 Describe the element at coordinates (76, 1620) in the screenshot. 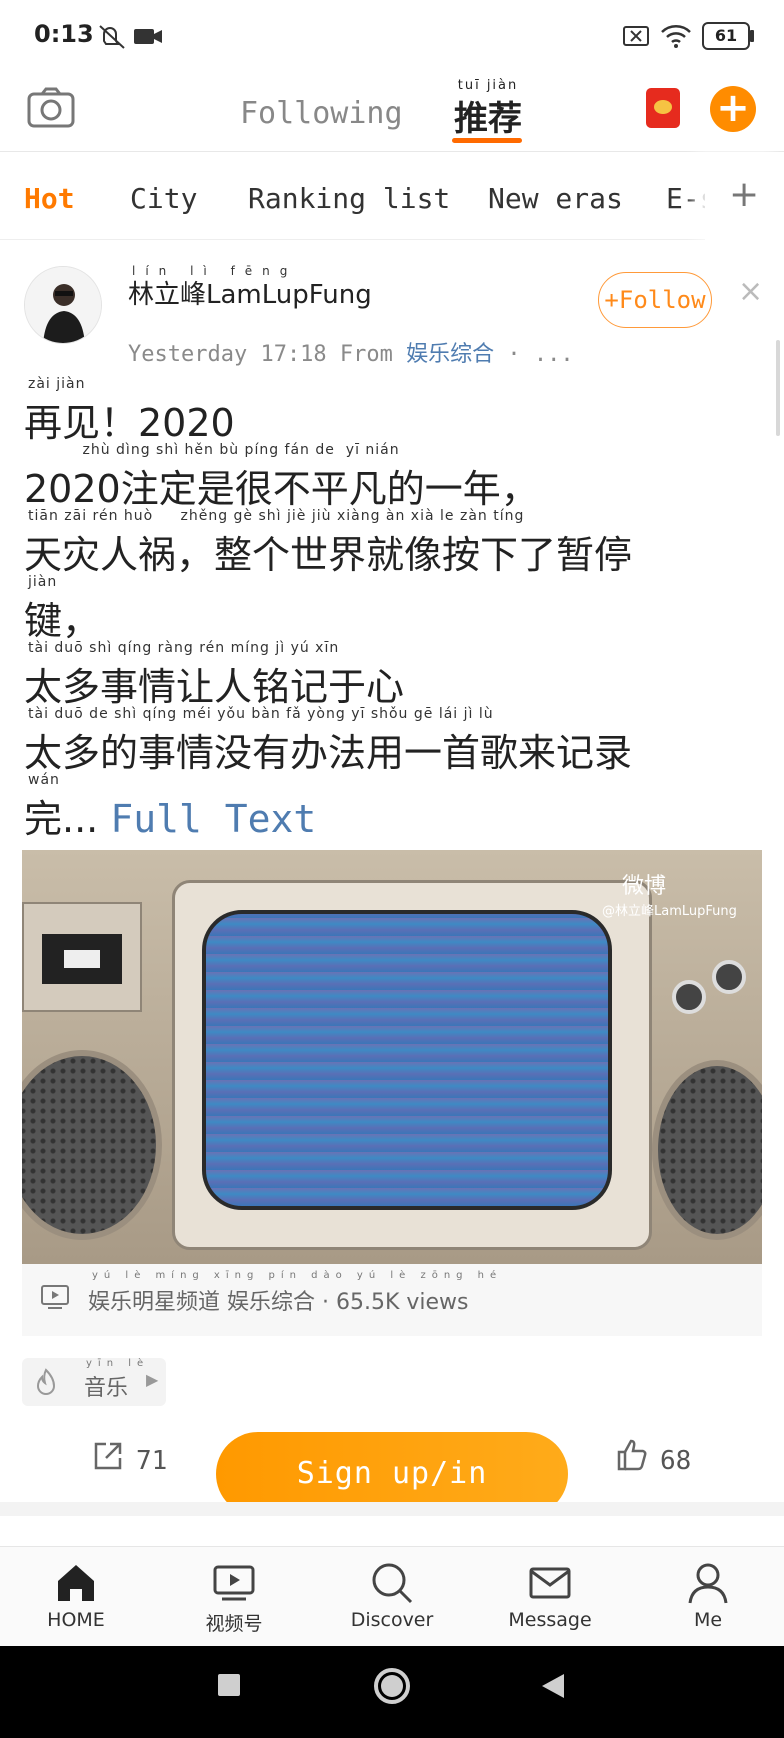

I see `nav-home-label: HOME` at that location.